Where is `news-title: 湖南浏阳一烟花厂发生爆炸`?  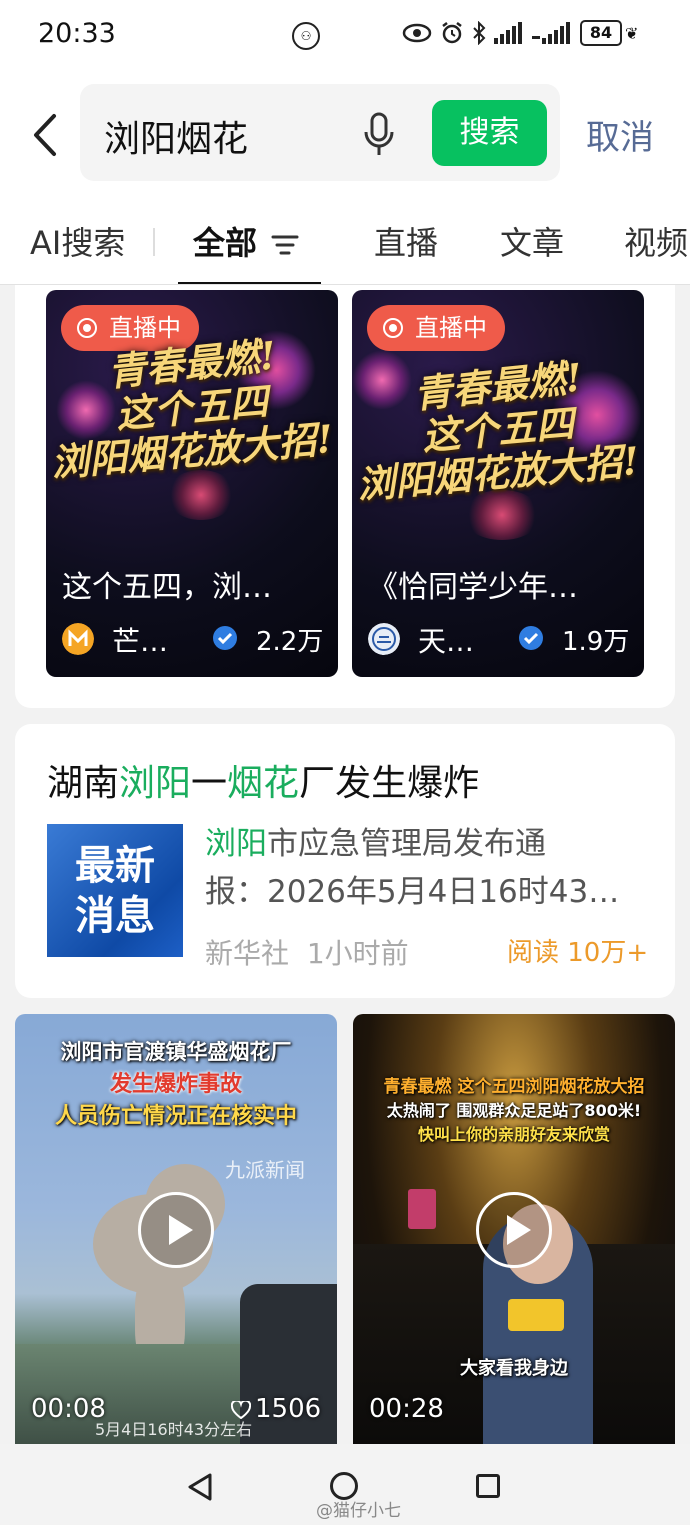 news-title: 湖南浏阳一烟花厂发生爆炸 is located at coordinates (263, 780).